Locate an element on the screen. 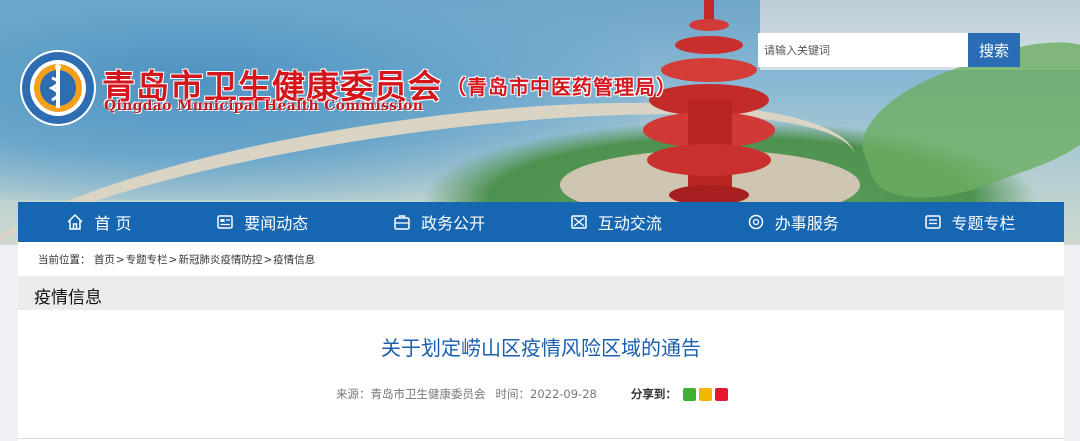 The width and height of the screenshot is (1080, 441). article-time: 时间：2022-09-28 is located at coordinates (546, 394).